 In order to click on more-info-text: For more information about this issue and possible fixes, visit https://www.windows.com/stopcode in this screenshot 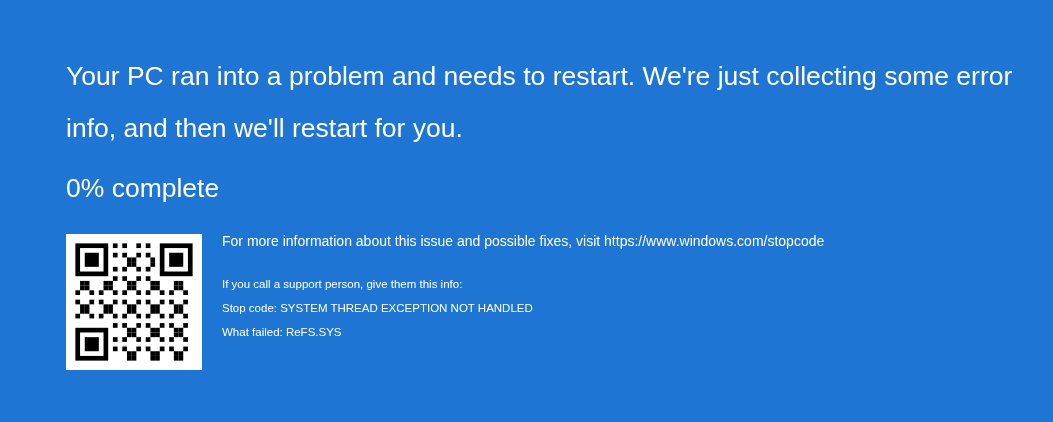, I will do `click(523, 241)`.